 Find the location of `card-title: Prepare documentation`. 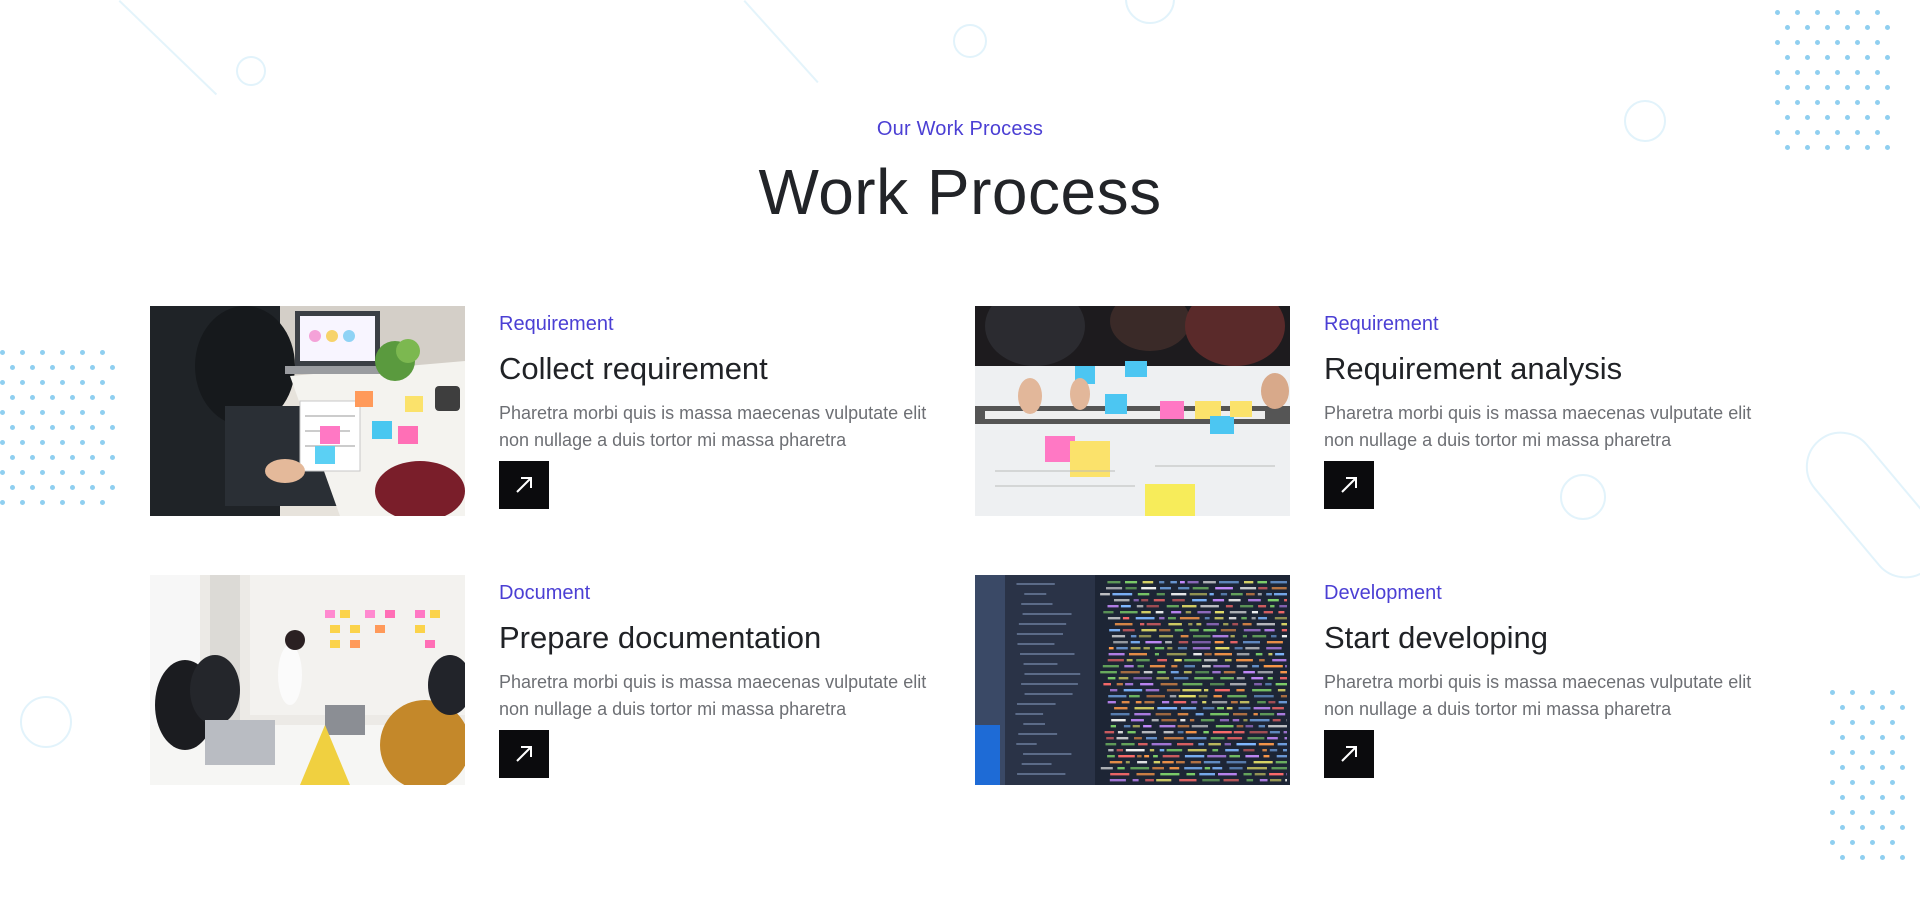

card-title: Prepare documentation is located at coordinates (660, 637).